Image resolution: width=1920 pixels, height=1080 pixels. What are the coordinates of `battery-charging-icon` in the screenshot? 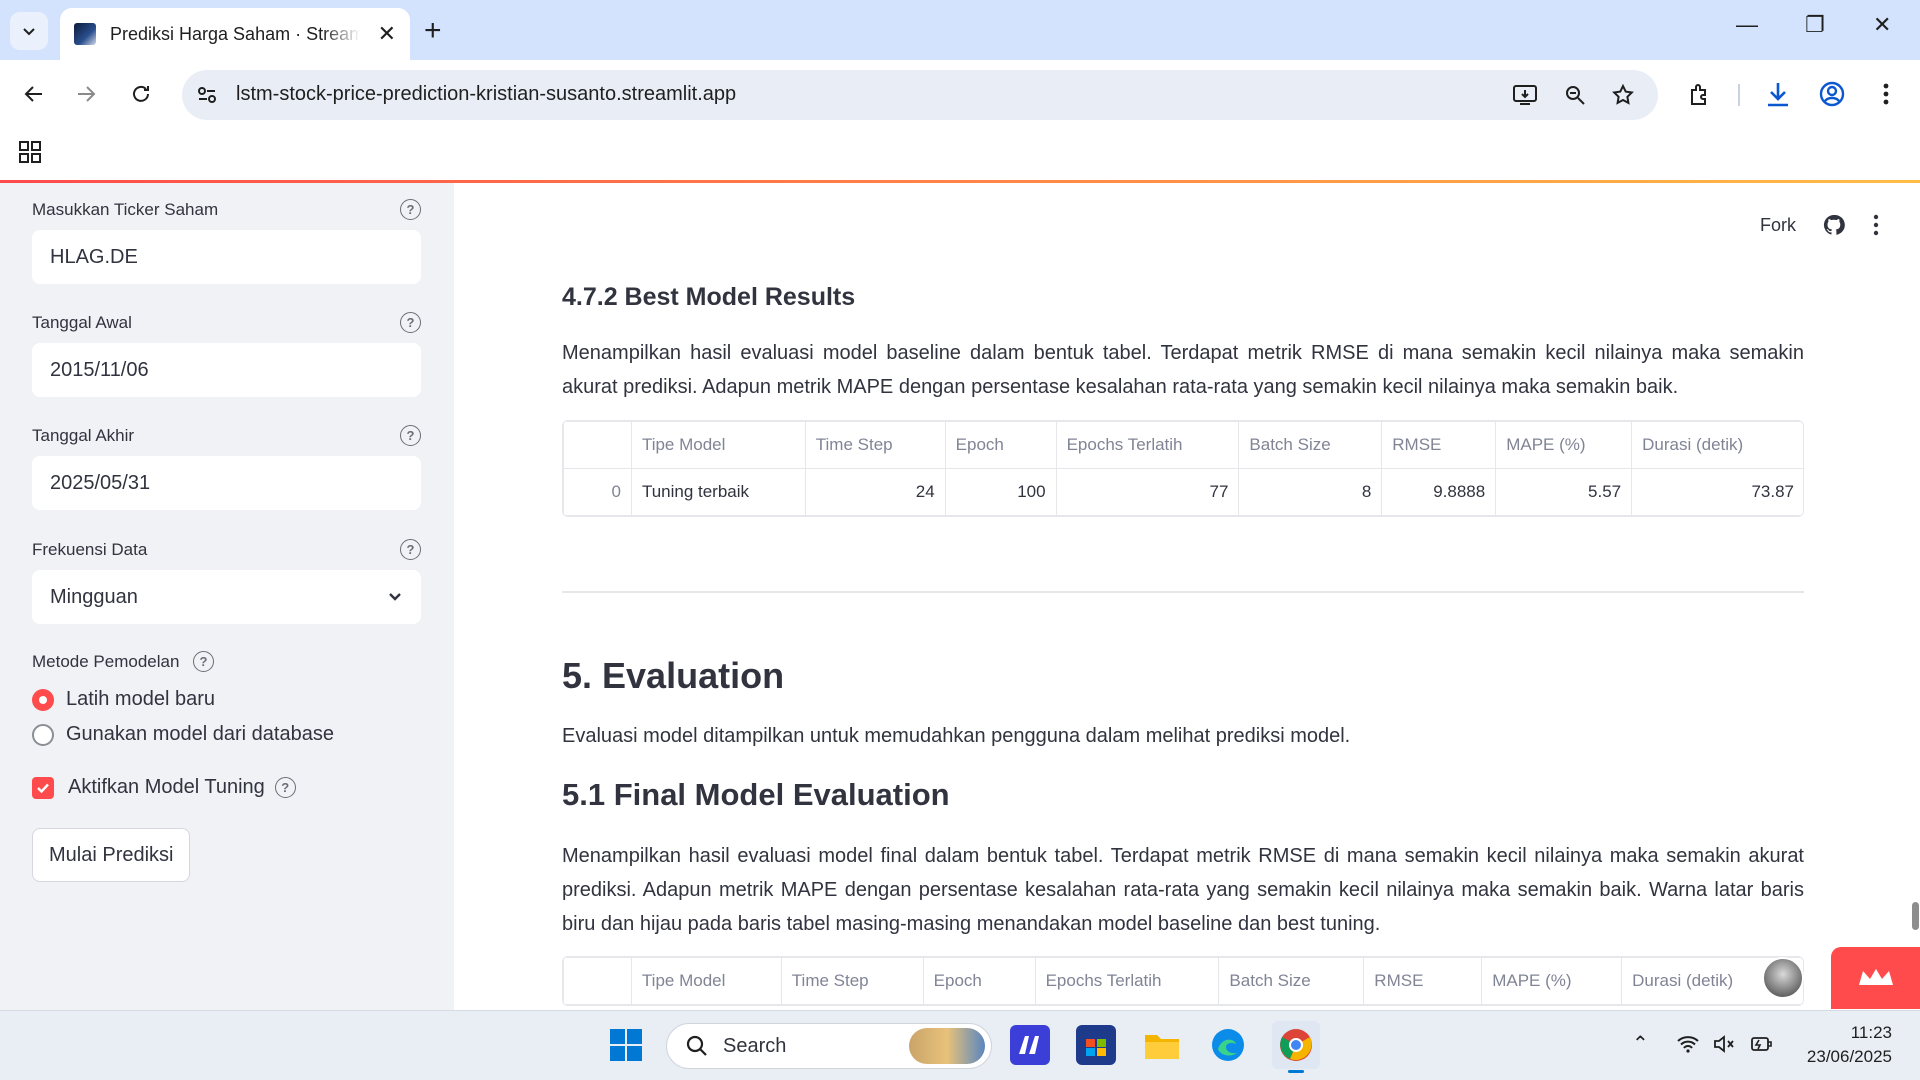 It's located at (1761, 1044).